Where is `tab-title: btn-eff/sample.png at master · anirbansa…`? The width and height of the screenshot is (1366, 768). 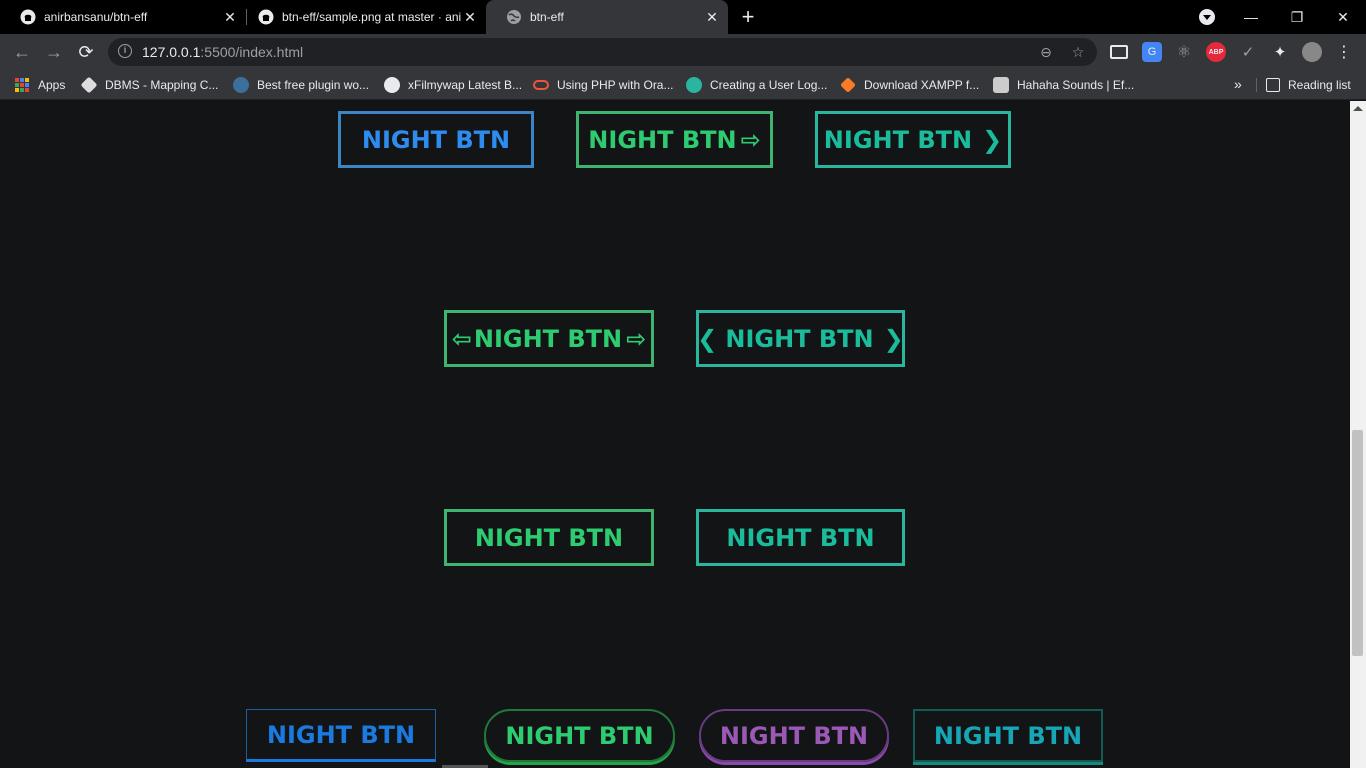 tab-title: btn-eff/sample.png at master · anirbansa… is located at coordinates (372, 17).